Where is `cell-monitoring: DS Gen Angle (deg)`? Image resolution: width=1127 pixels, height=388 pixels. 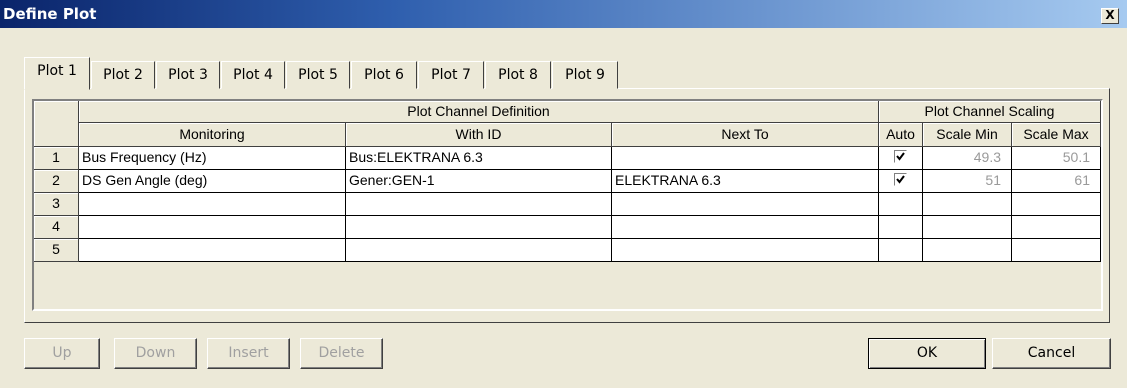 cell-monitoring: DS Gen Angle (deg) is located at coordinates (212, 181).